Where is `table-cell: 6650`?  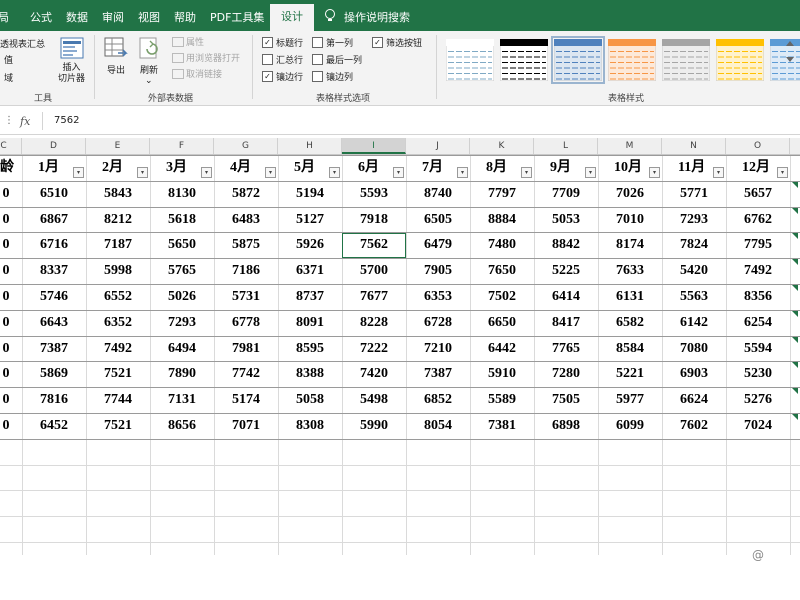
table-cell: 6650 is located at coordinates (502, 323).